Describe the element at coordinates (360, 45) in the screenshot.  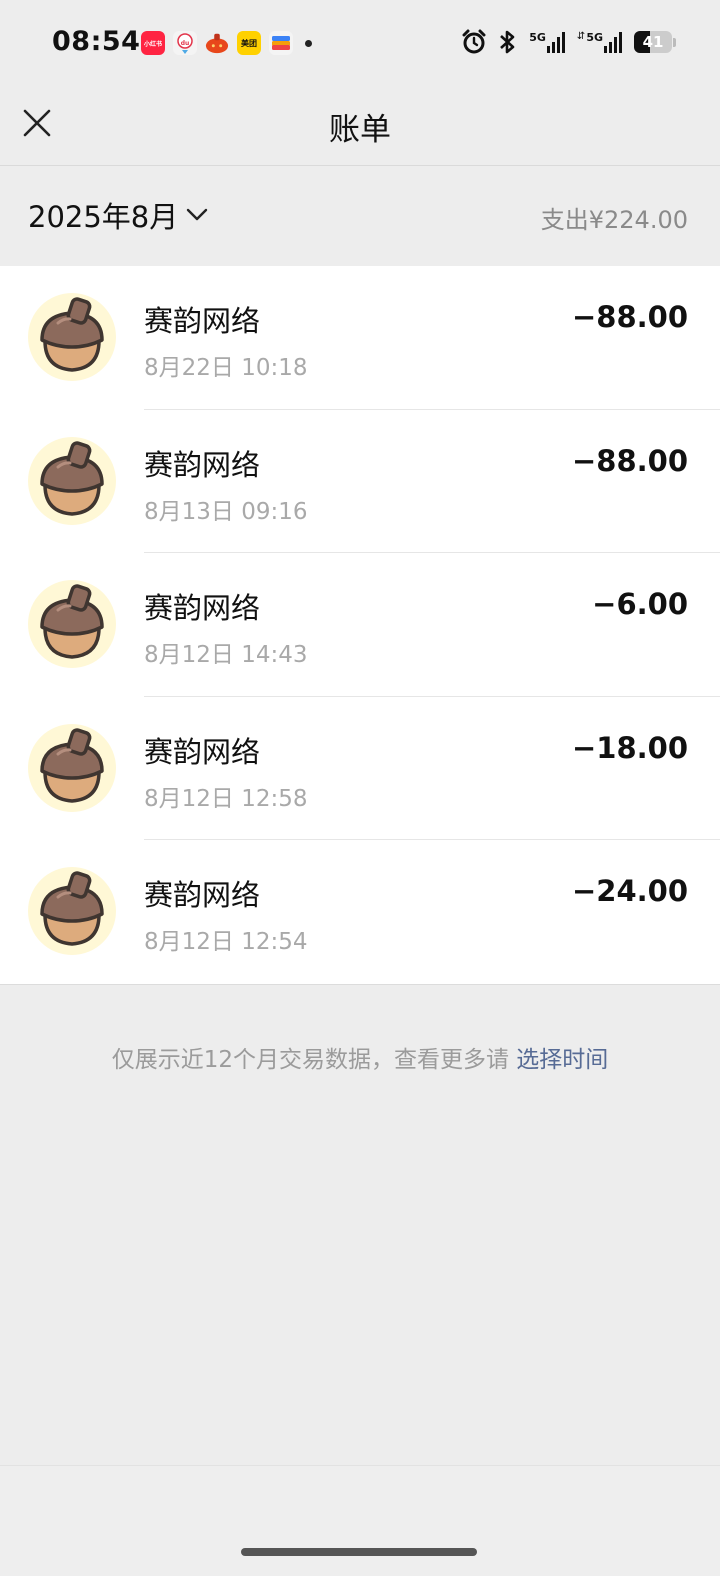
I see `status-bar: 08:54 小红书 du 美团 5G ⇵ 5G 41` at that location.